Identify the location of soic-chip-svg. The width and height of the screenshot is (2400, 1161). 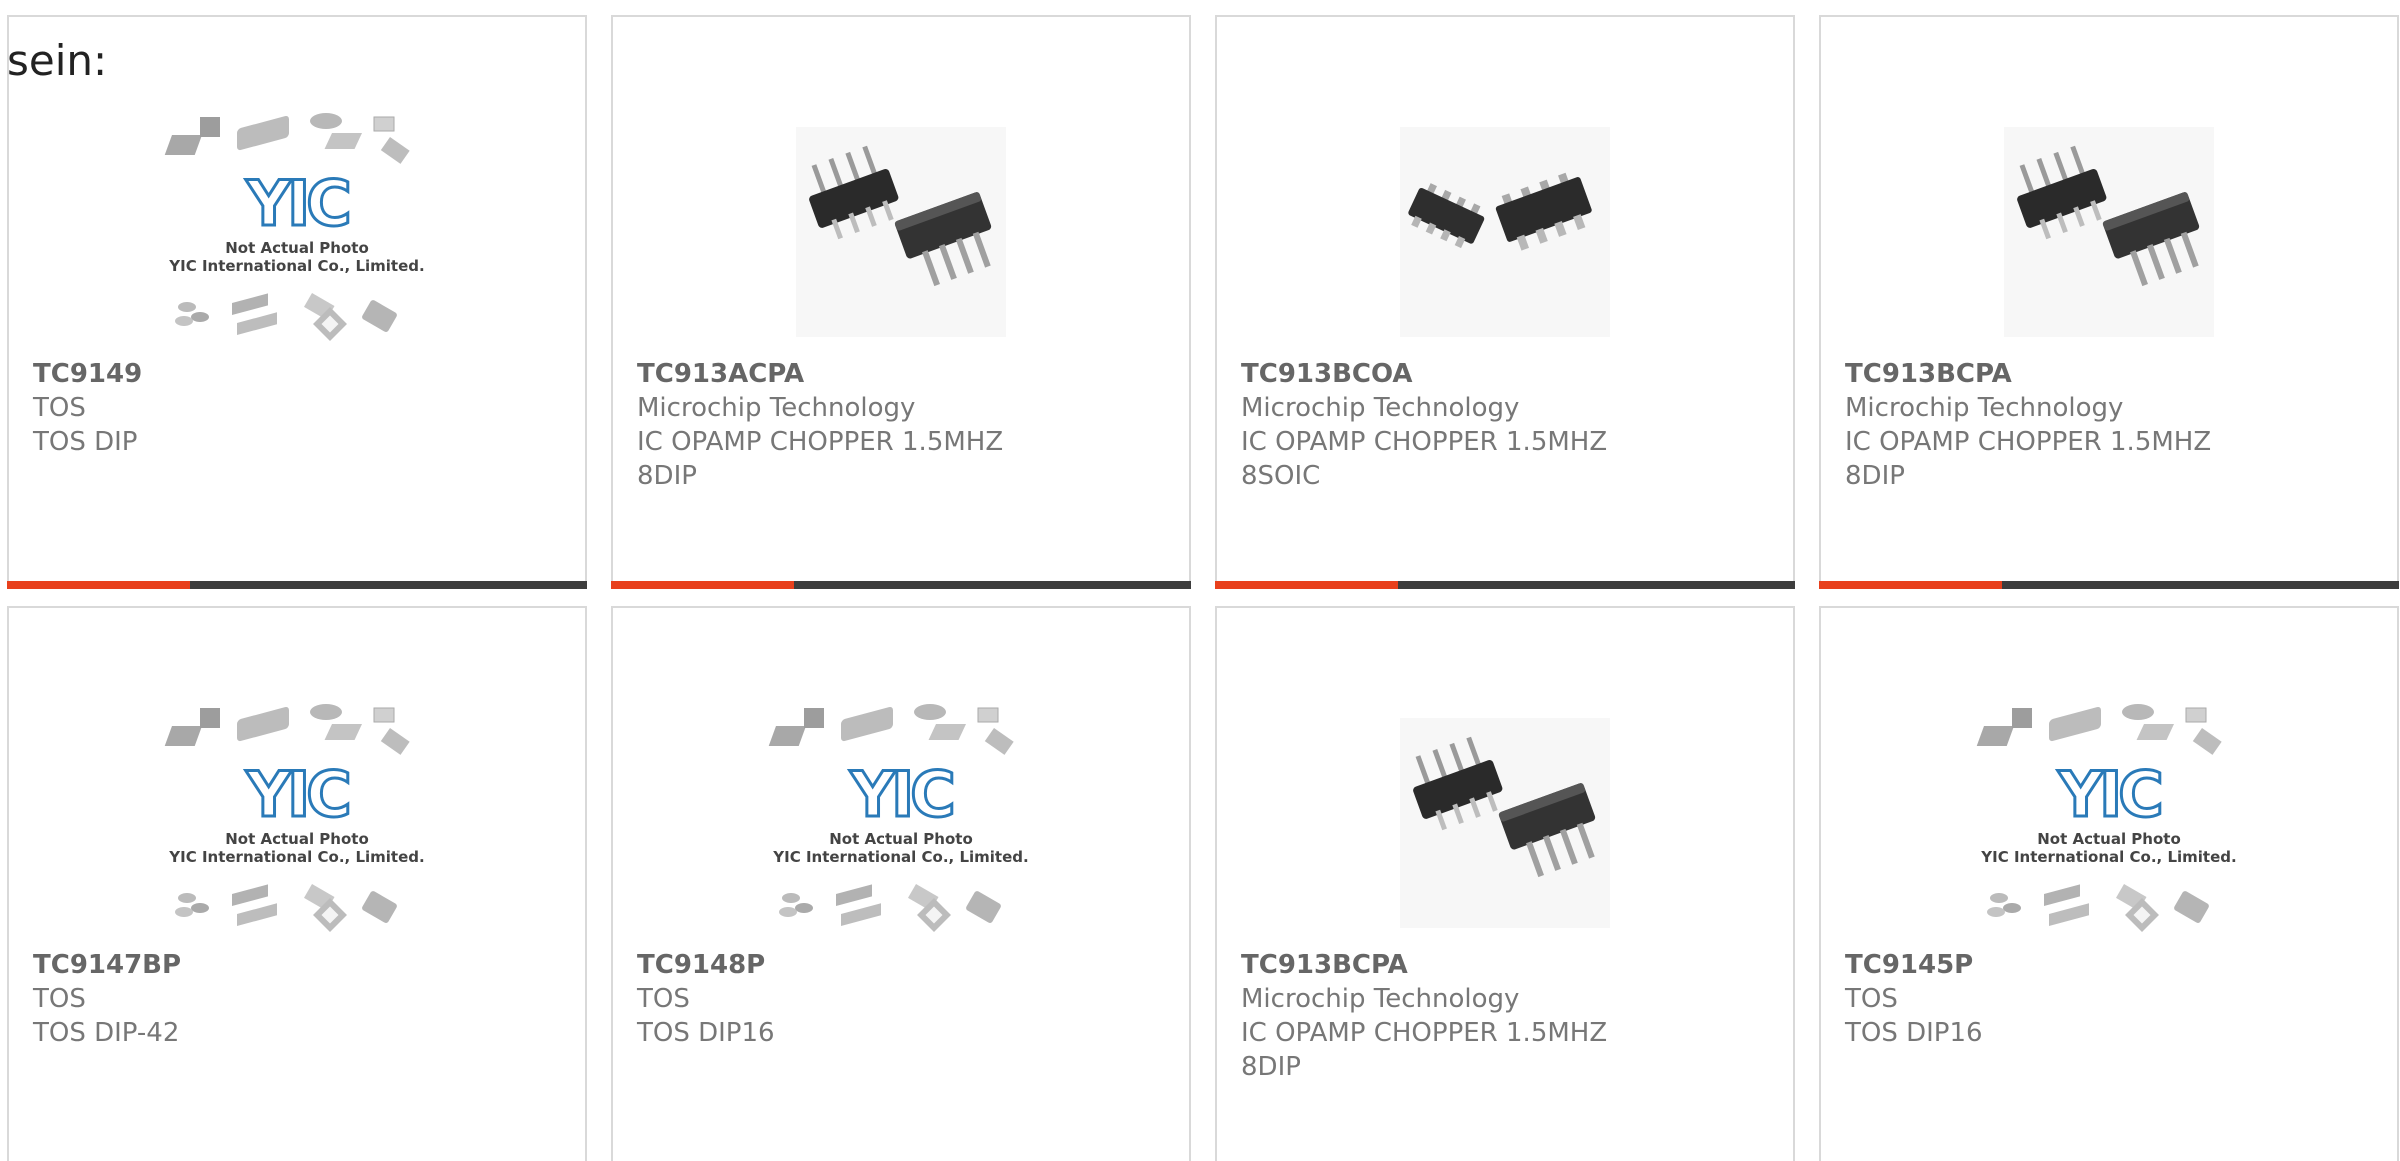
(1505, 232).